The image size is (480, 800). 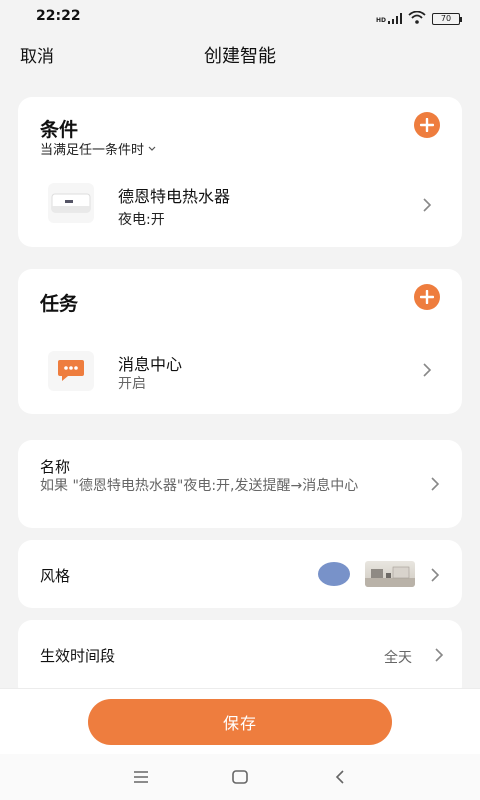 I want to click on period-value: 全天, so click(x=398, y=658).